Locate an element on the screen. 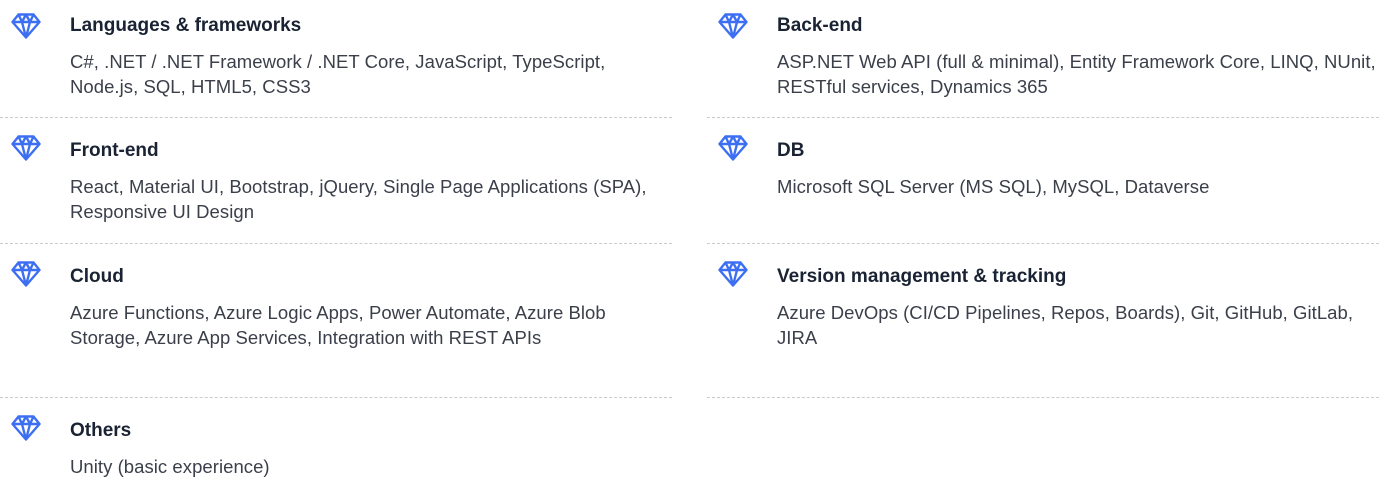 This screenshot has height=487, width=1379. skill-title: Front-end is located at coordinates (114, 150).